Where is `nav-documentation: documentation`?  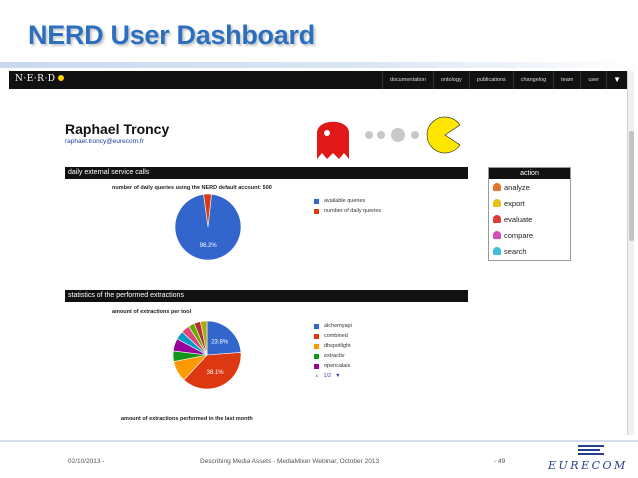
nav-documentation: documentation is located at coordinates (407, 80).